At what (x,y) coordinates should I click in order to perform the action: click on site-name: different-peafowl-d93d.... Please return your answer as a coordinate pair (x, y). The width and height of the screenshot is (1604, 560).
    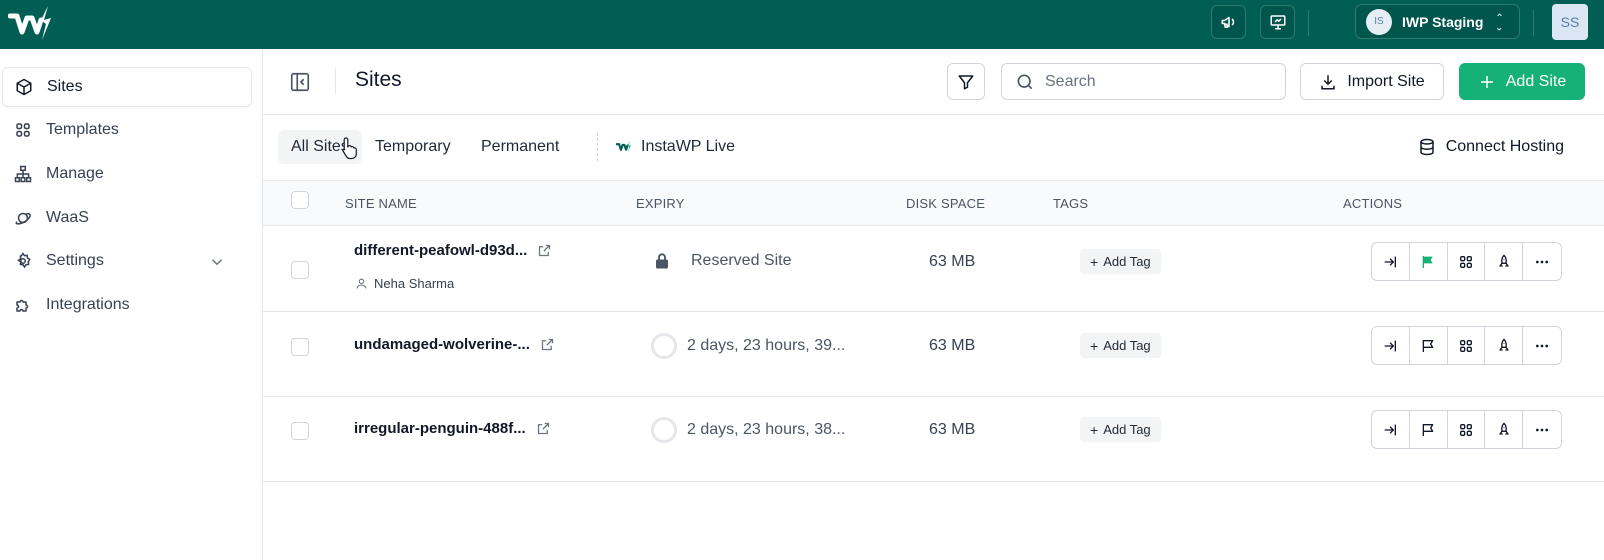
    Looking at the image, I should click on (440, 250).